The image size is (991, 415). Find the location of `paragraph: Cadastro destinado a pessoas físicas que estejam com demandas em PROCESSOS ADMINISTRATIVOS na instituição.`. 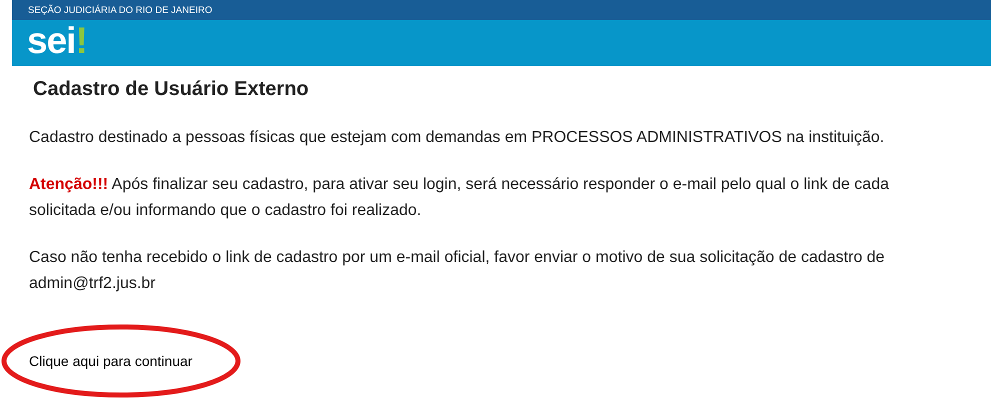

paragraph: Cadastro destinado a pessoas físicas que estejam com demandas em PROCESSOS ADMINISTRATIVOS na instituição. is located at coordinates (457, 138).